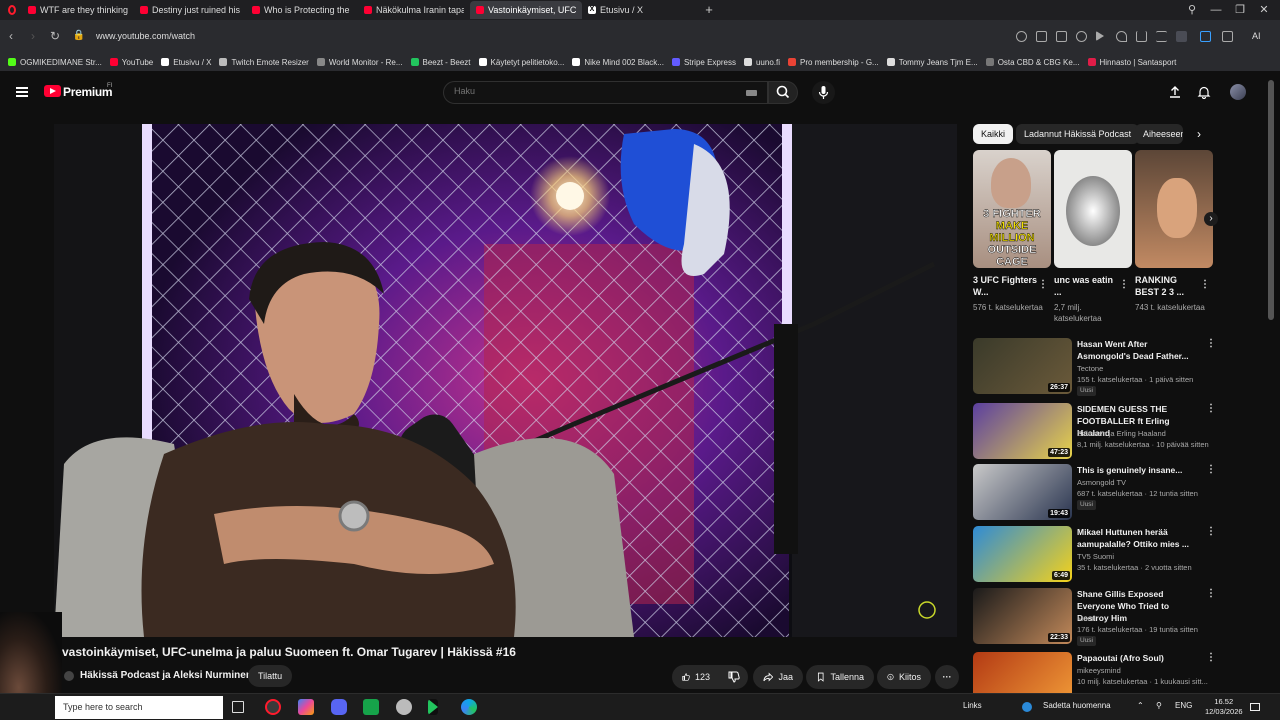 The width and height of the screenshot is (1280, 720). Describe the element at coordinates (11, 36) in the screenshot. I see `back-button: ‹` at that location.